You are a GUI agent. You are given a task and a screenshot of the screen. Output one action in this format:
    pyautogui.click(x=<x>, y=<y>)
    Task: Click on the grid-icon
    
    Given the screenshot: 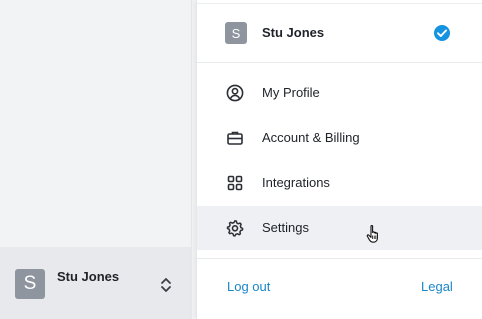 What is the action you would take?
    pyautogui.click(x=235, y=183)
    